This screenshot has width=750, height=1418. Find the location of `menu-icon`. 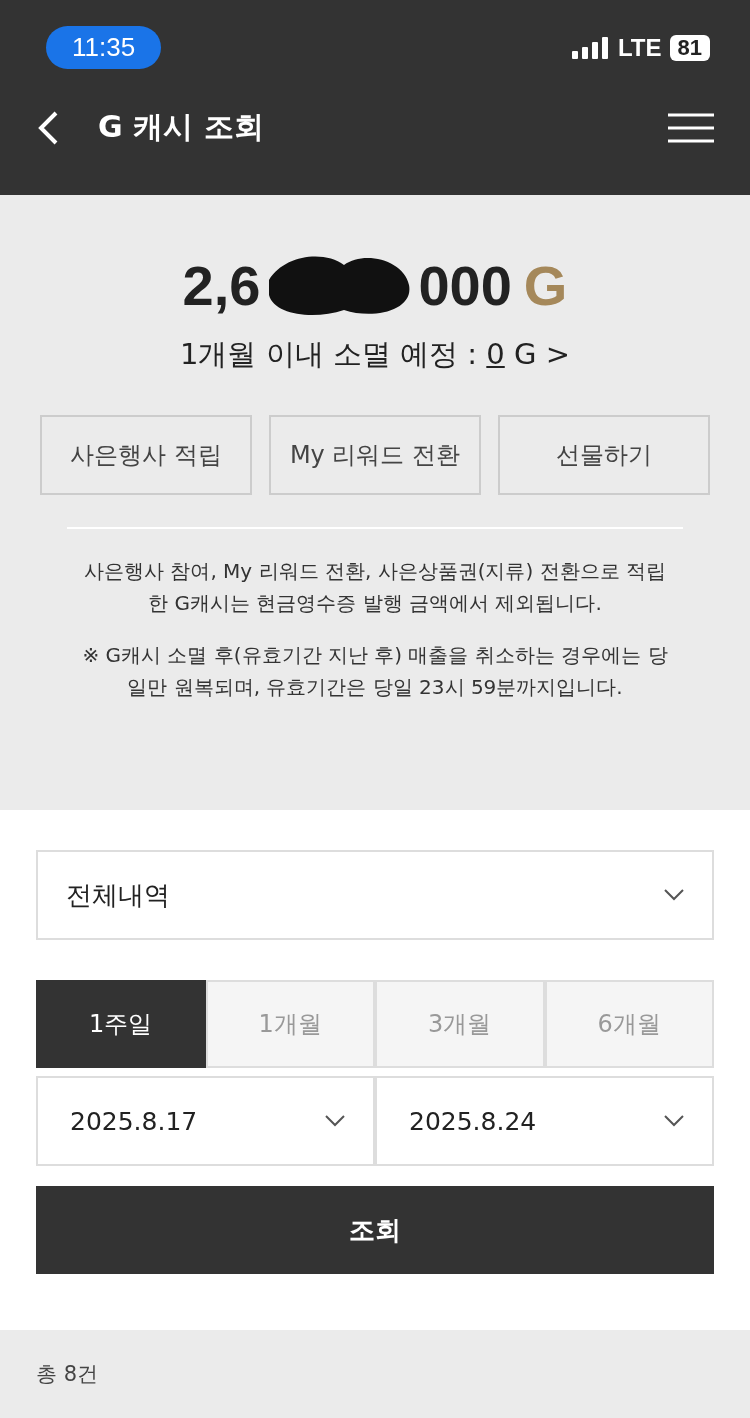

menu-icon is located at coordinates (691, 127).